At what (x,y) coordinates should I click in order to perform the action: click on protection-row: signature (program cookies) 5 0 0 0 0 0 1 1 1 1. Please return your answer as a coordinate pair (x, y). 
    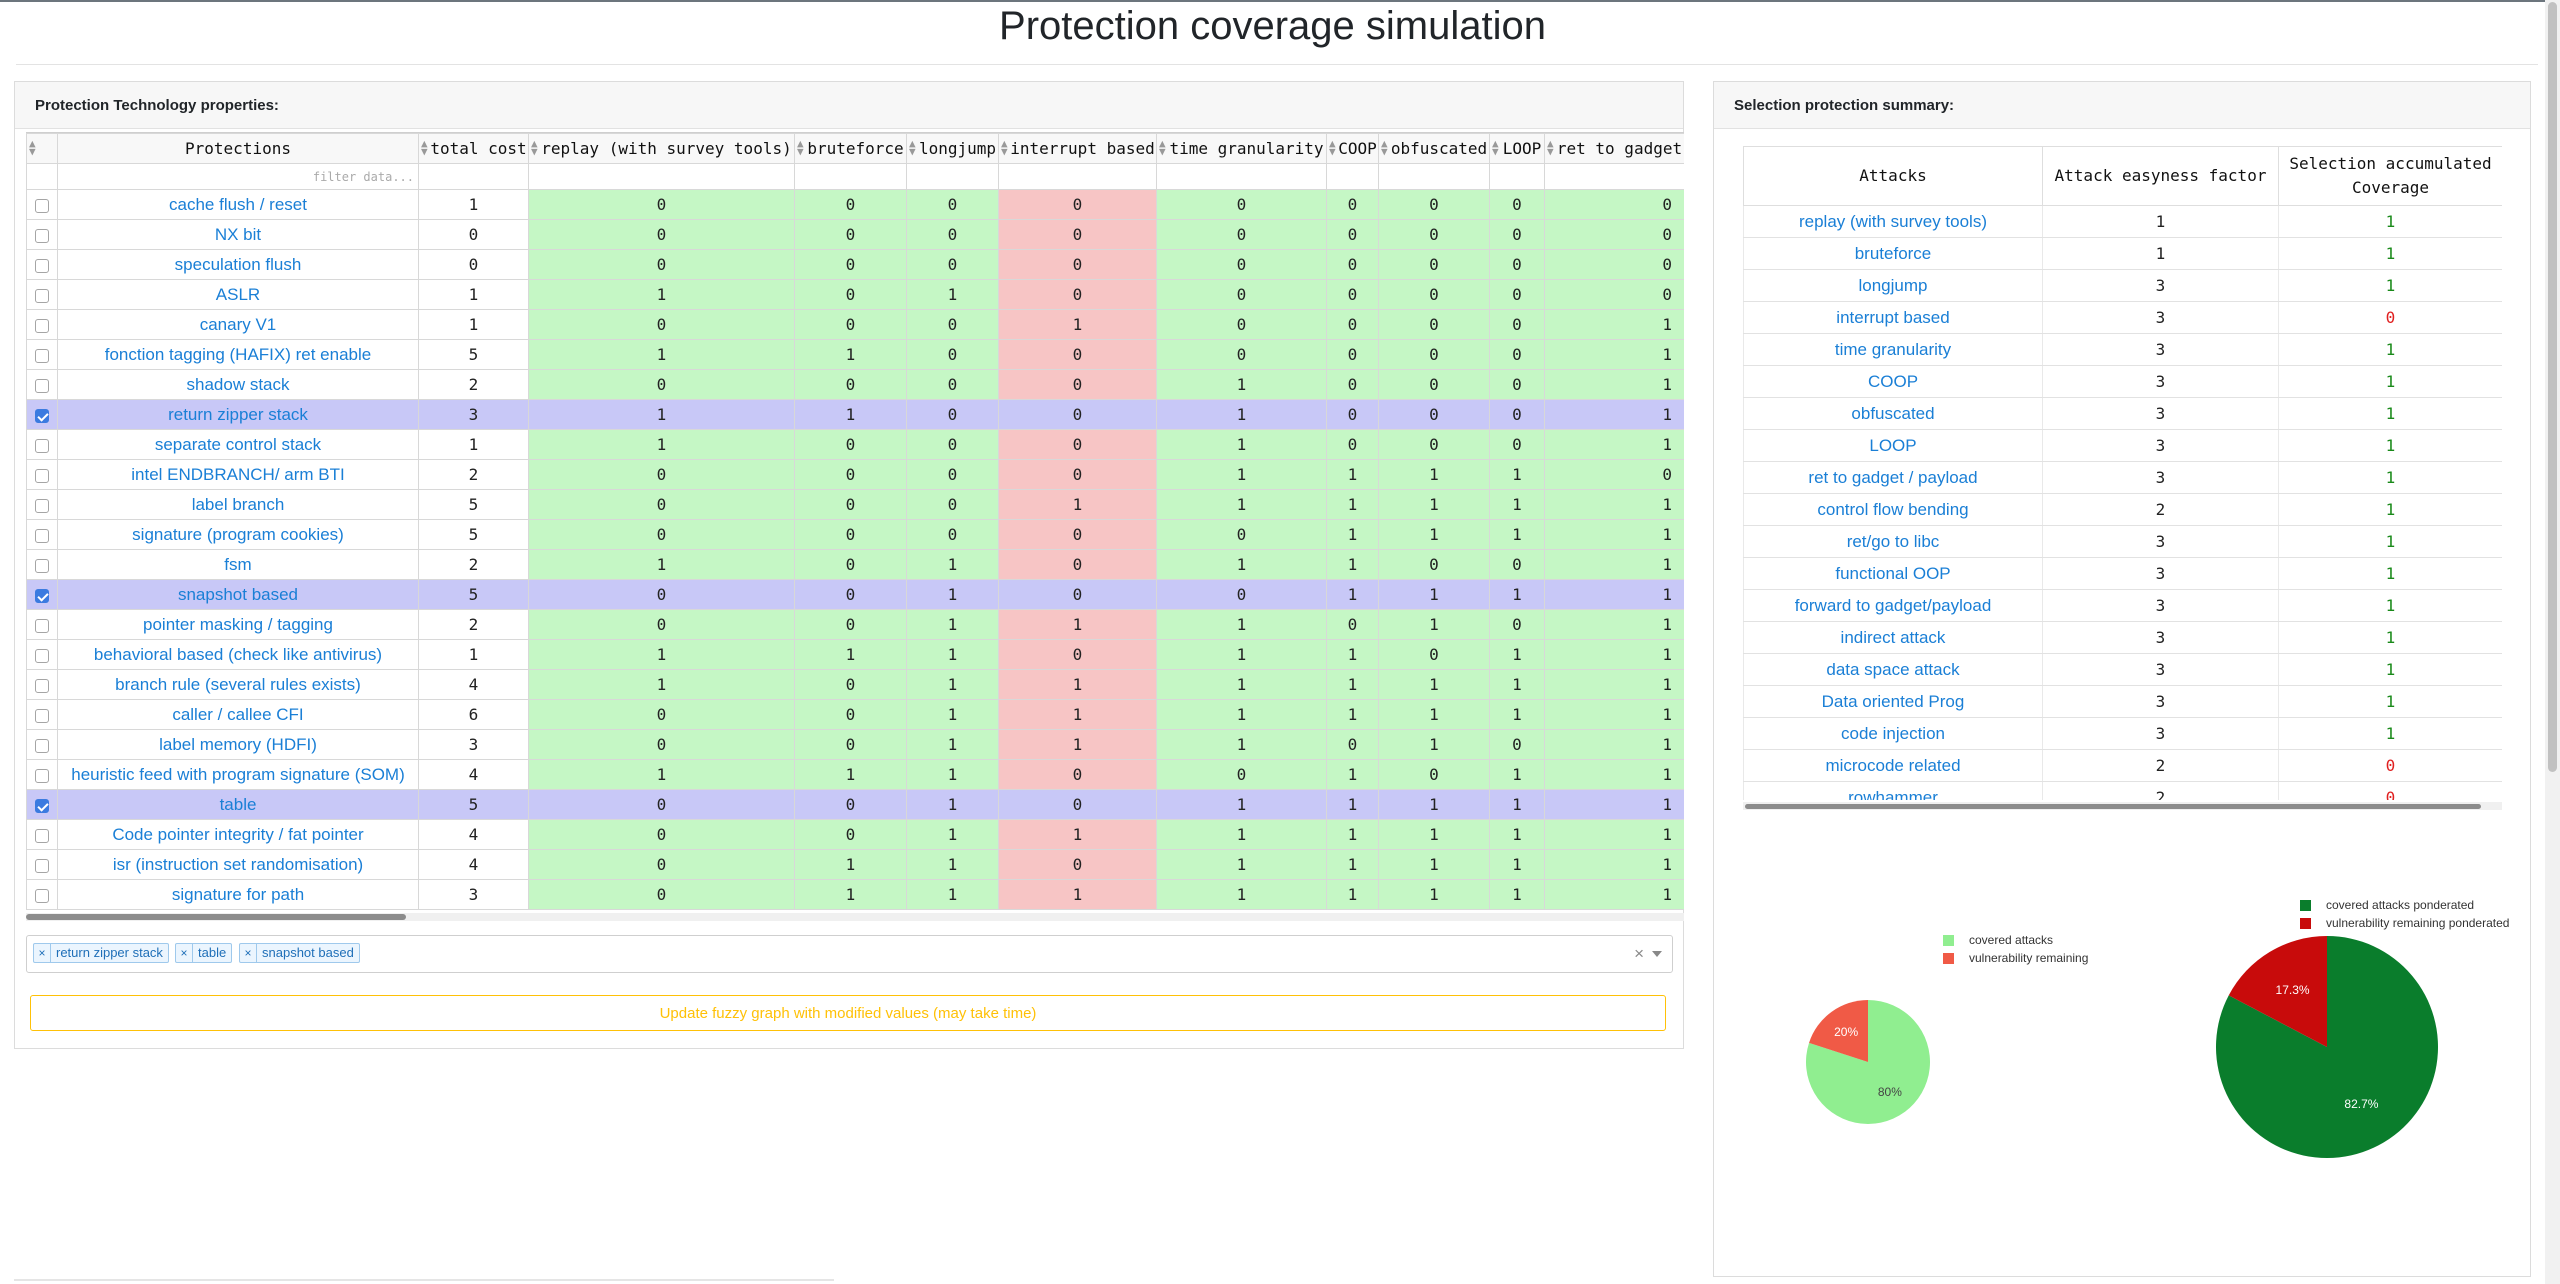
    Looking at the image, I should click on (855, 534).